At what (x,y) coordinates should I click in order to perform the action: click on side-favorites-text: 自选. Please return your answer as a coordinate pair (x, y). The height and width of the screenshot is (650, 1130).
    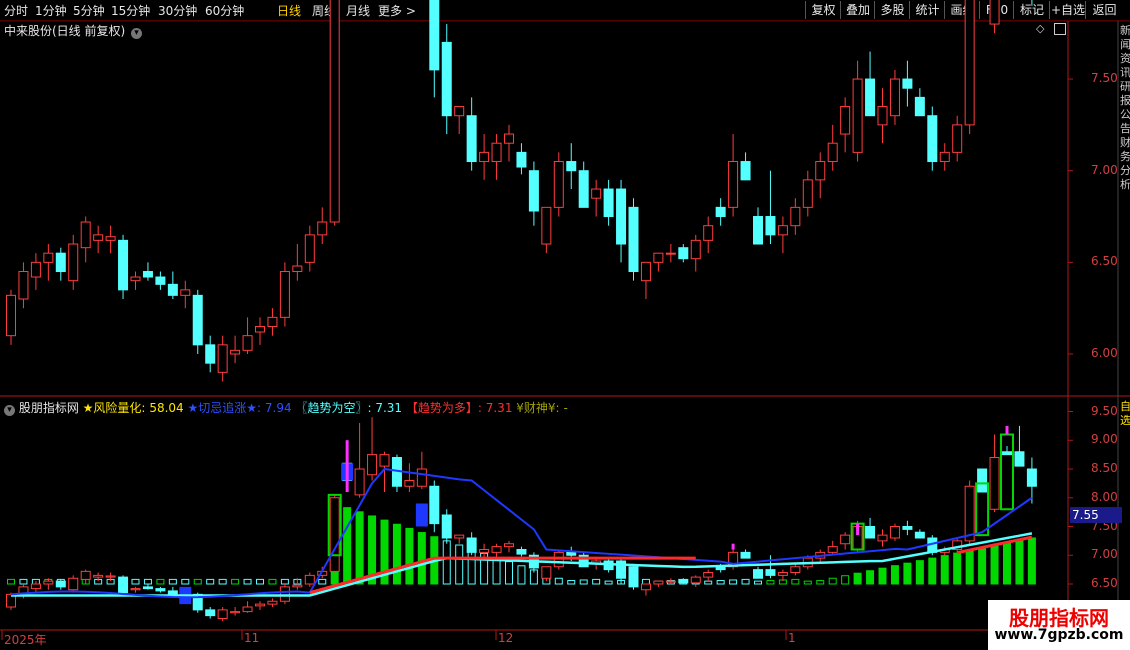
    Looking at the image, I should click on (1125, 420).